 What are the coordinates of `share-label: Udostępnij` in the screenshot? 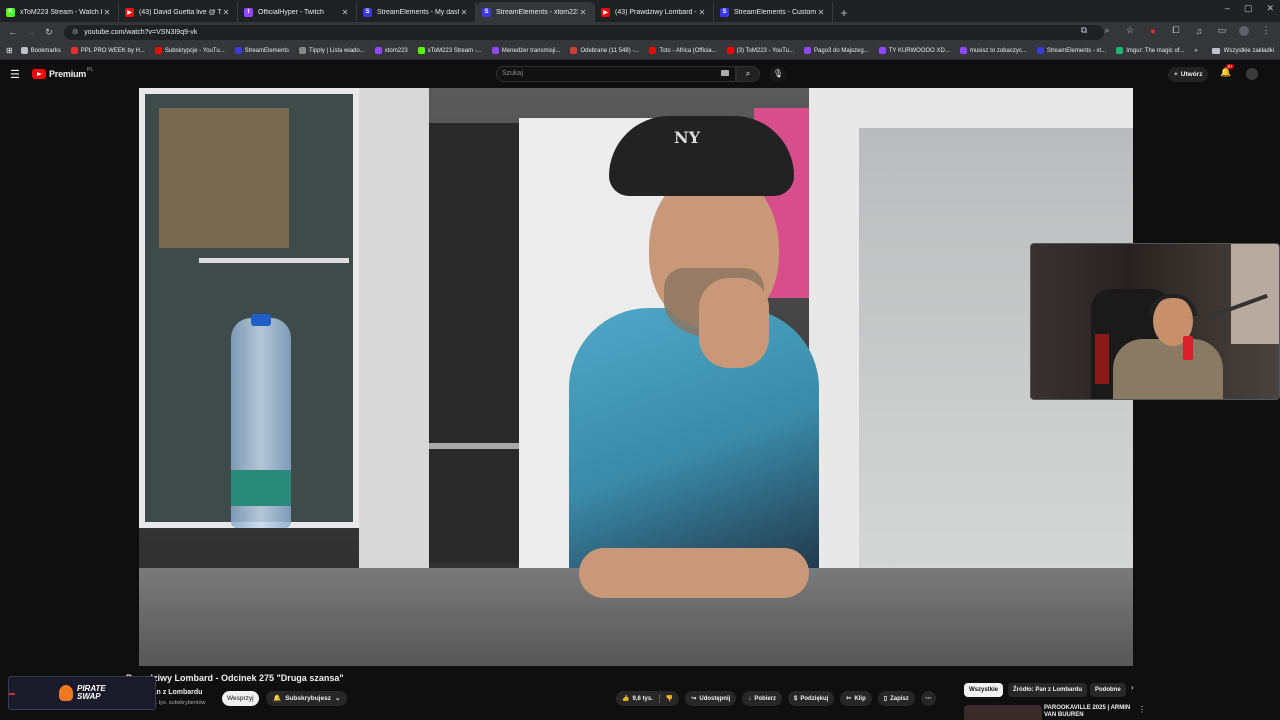 It's located at (715, 698).